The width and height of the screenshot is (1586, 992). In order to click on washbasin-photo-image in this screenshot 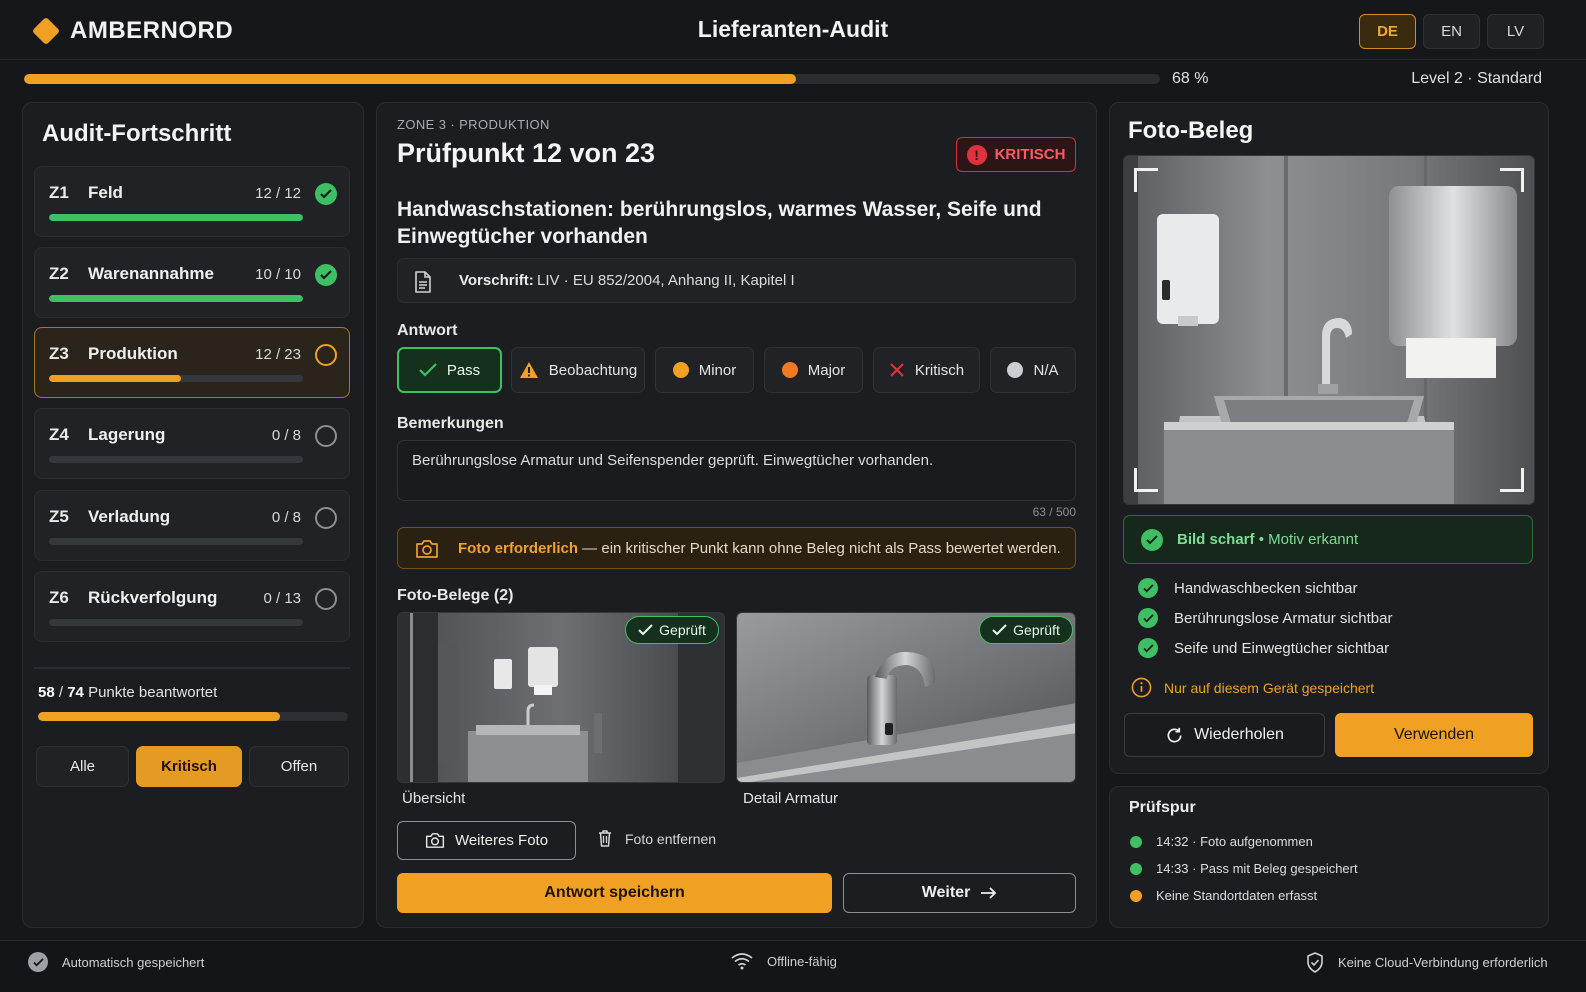, I will do `click(1329, 330)`.